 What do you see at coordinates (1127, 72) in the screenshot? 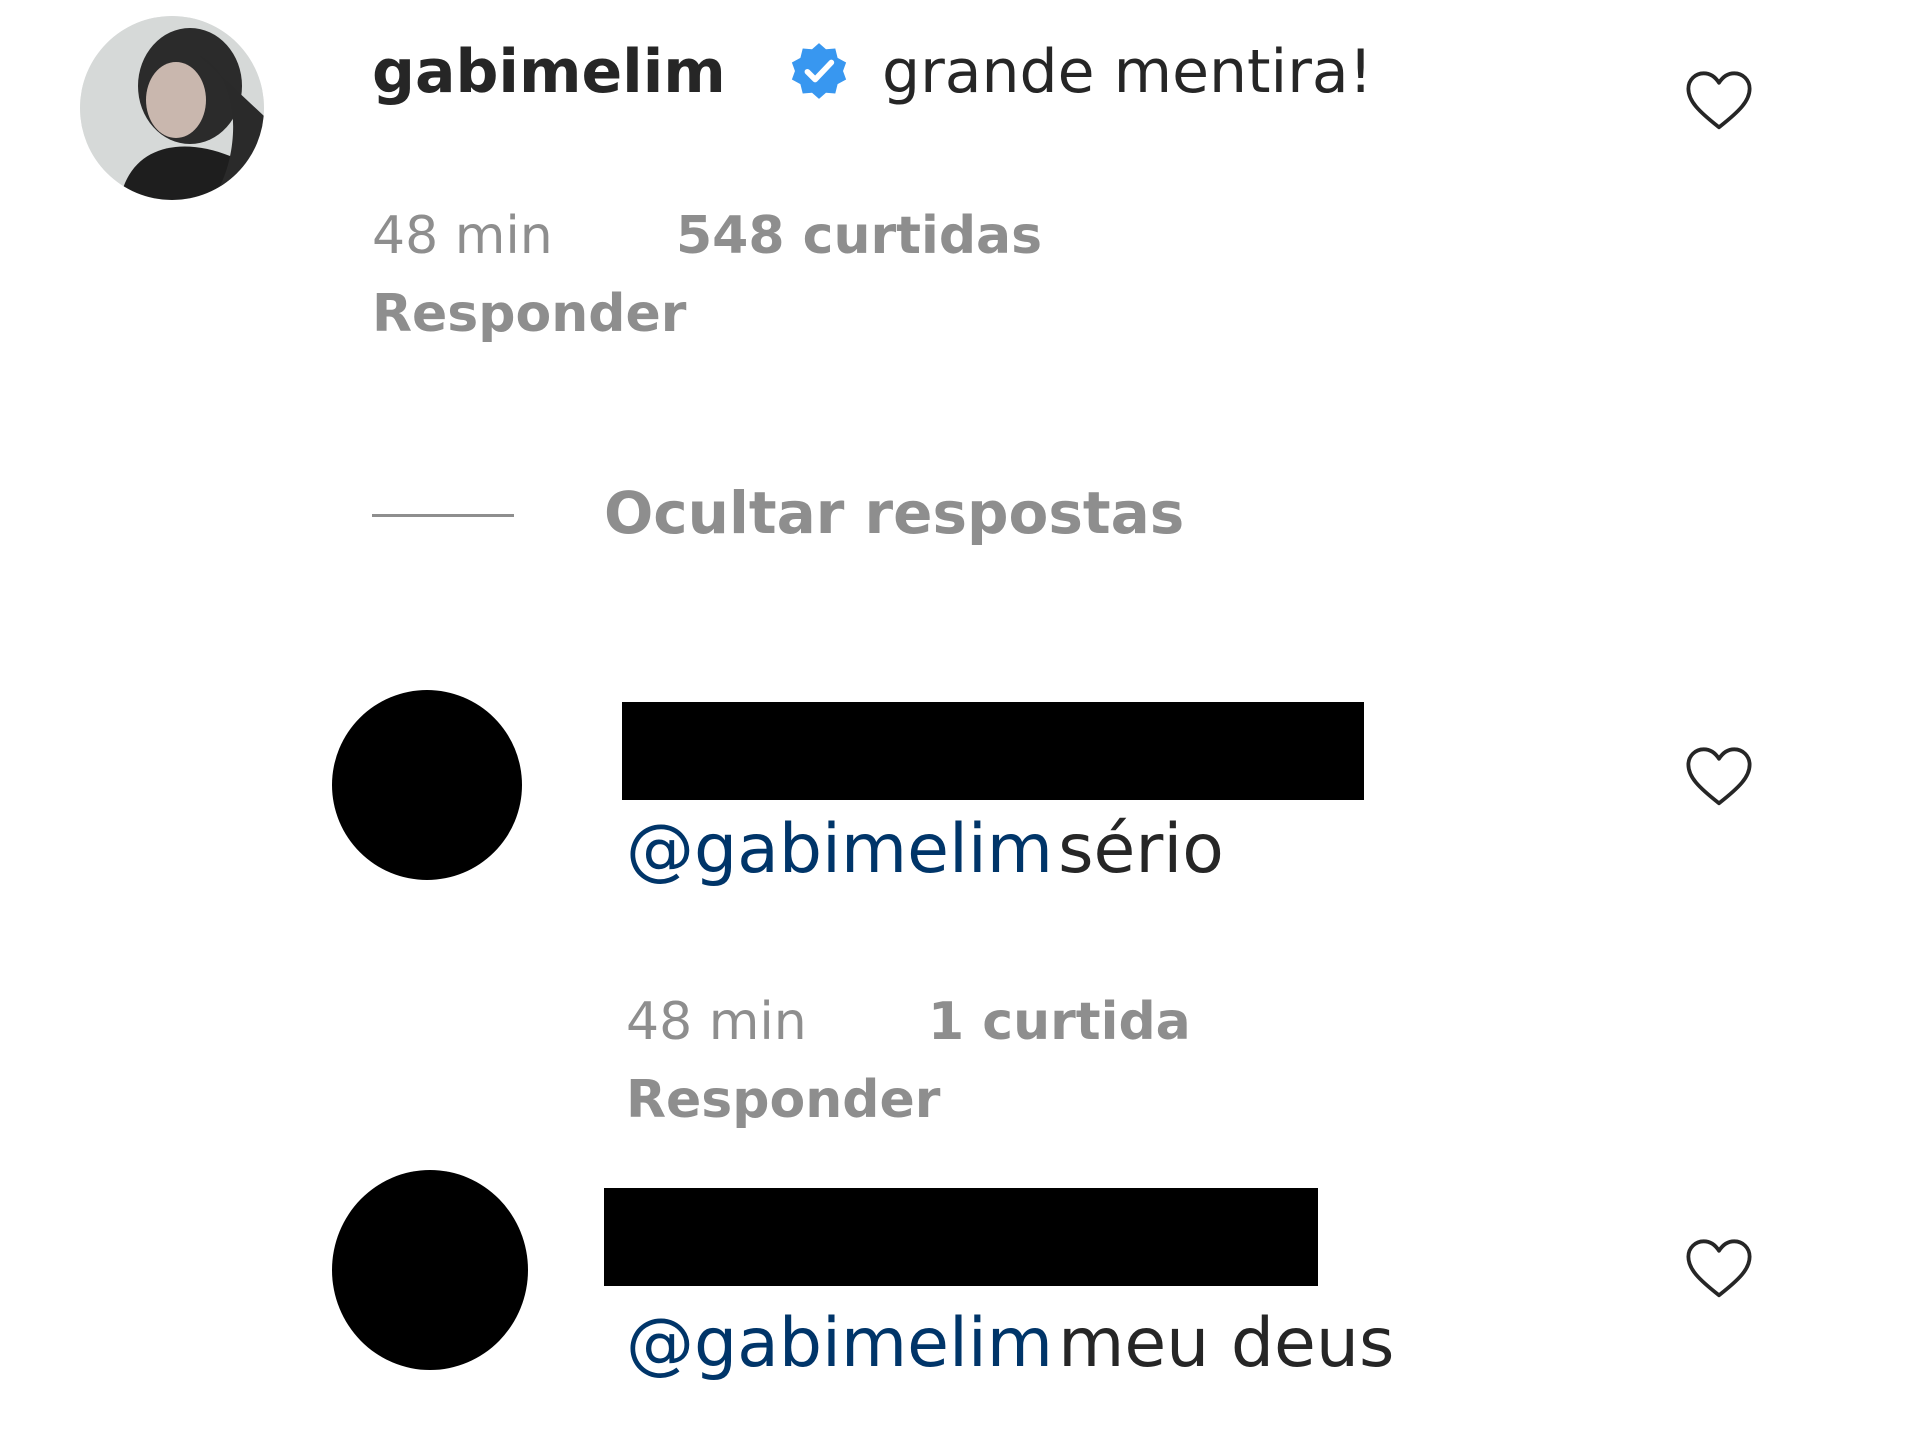
I see `comment-text: grande mentira!` at bounding box center [1127, 72].